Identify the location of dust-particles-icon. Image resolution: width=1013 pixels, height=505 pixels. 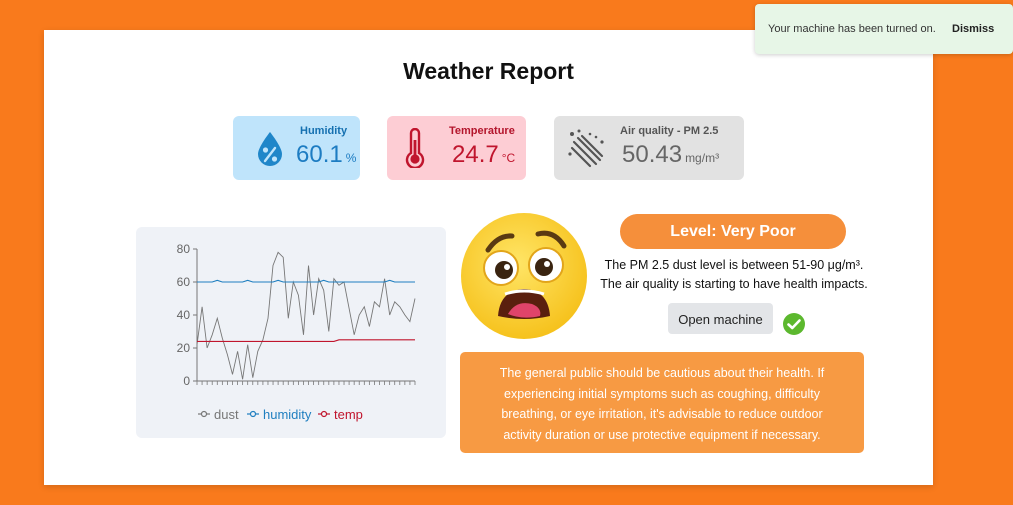
(586, 150).